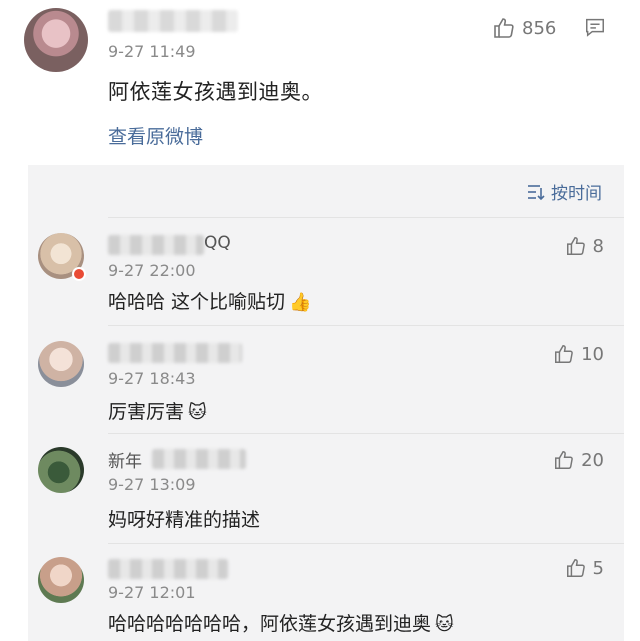 The width and height of the screenshot is (640, 641). What do you see at coordinates (152, 484) in the screenshot?
I see `reply-time: 9-27 13:09` at bounding box center [152, 484].